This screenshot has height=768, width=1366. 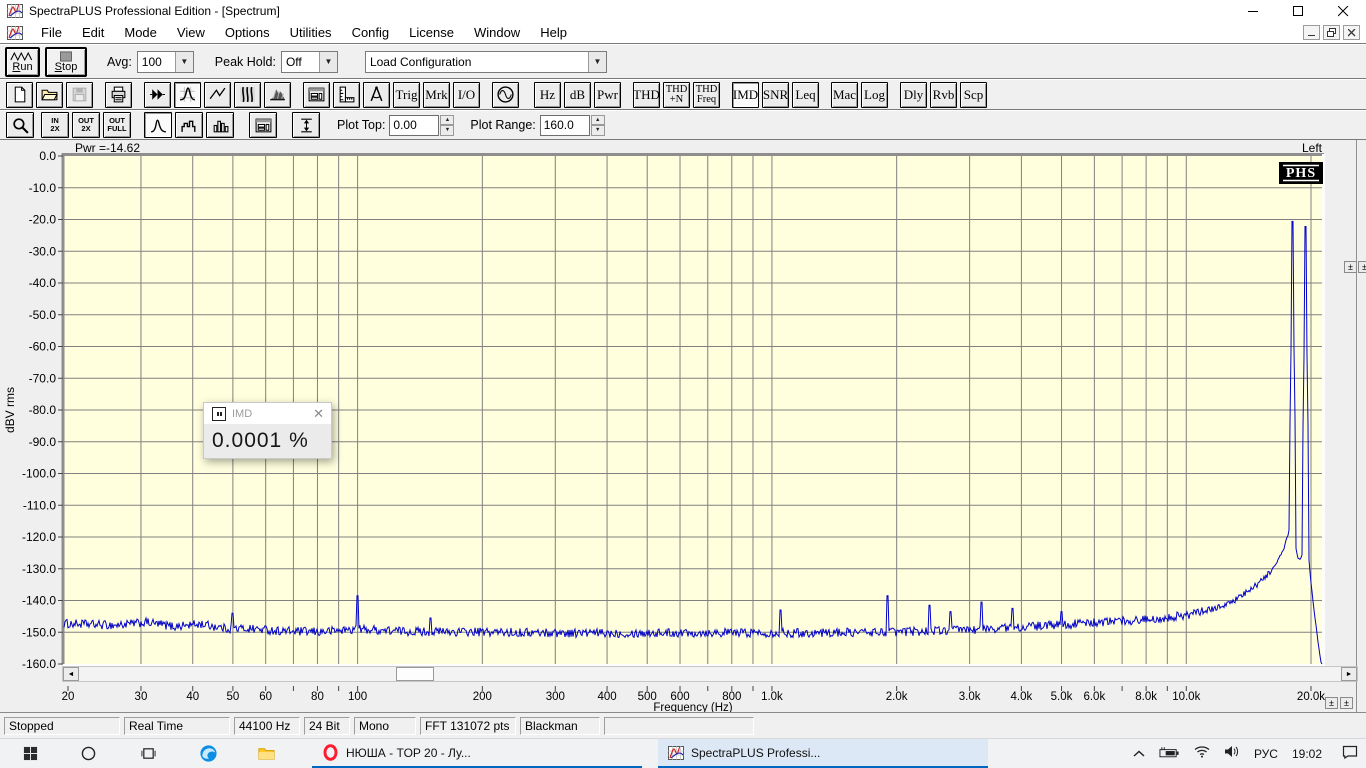 What do you see at coordinates (309, 61) in the screenshot?
I see `peak-hold-dropdown: Off ▼` at bounding box center [309, 61].